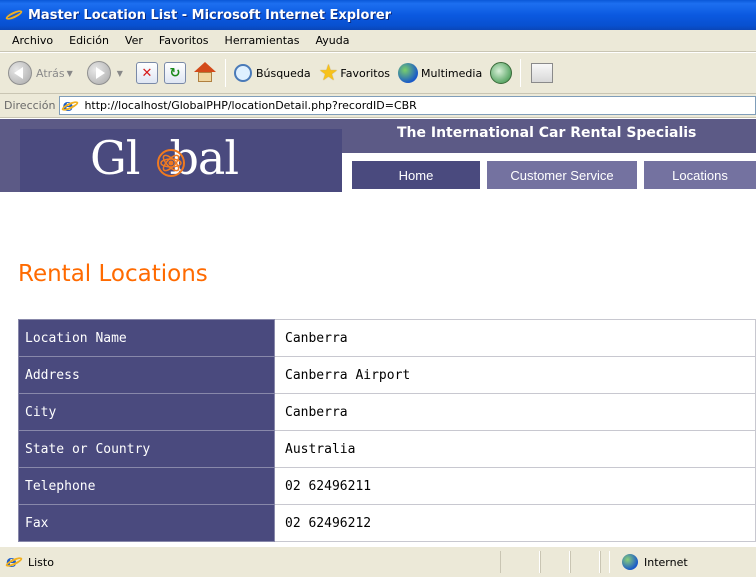 This screenshot has width=756, height=577. What do you see at coordinates (174, 73) in the screenshot?
I see `refresh-icon: ↻` at bounding box center [174, 73].